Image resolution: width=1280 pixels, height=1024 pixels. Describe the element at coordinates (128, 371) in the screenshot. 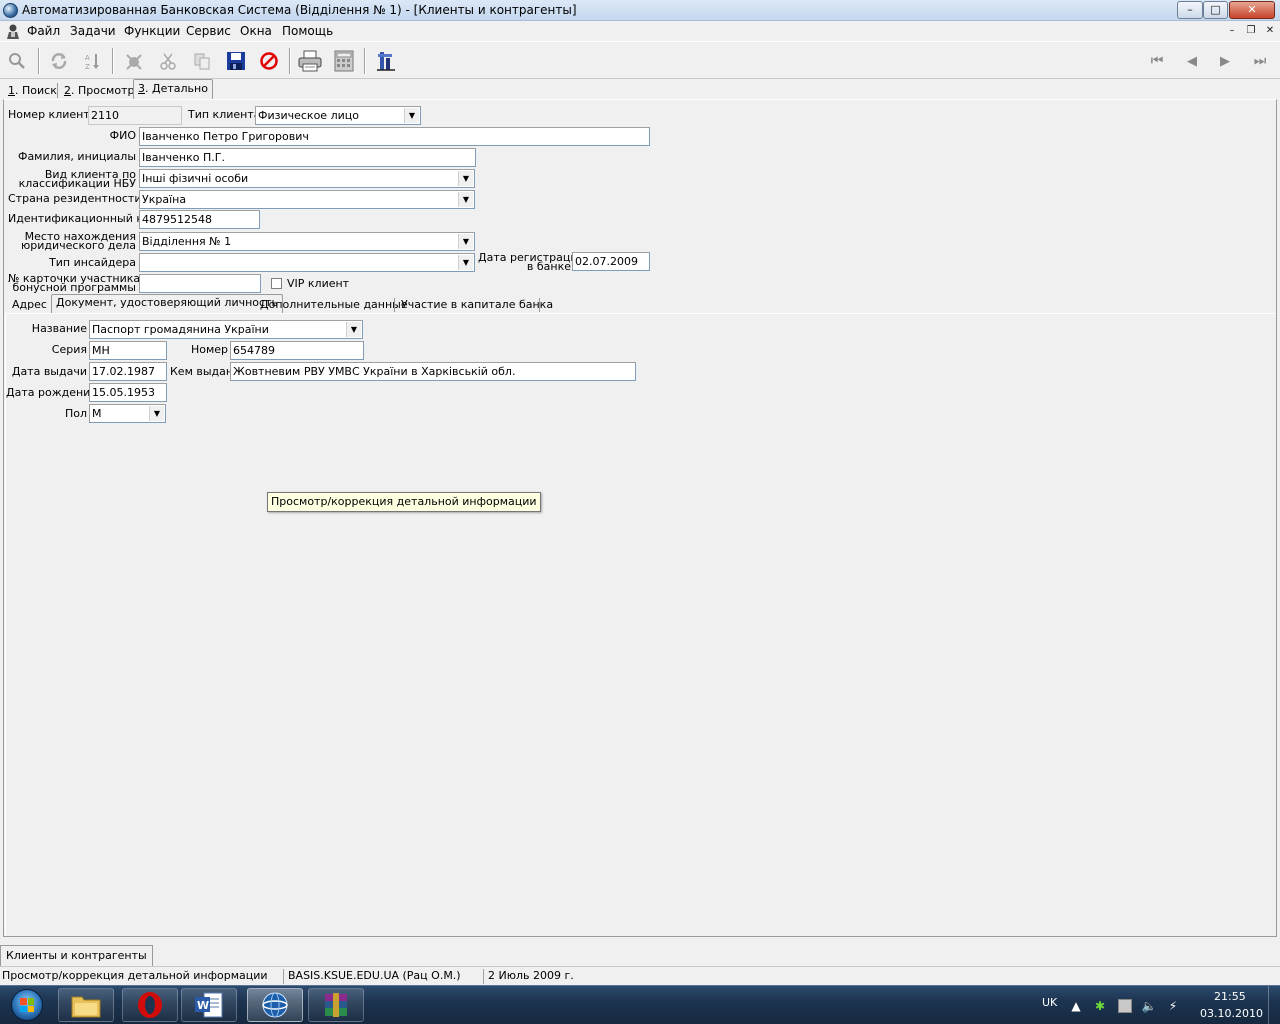

I see `issue-date-field: 17.02.1987` at that location.